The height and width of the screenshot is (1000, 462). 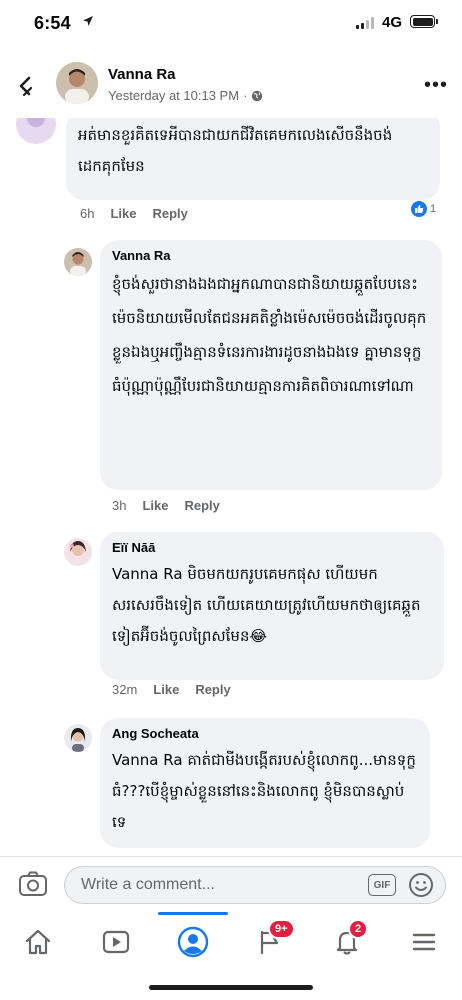 I want to click on camera-icon, so click(x=33, y=884).